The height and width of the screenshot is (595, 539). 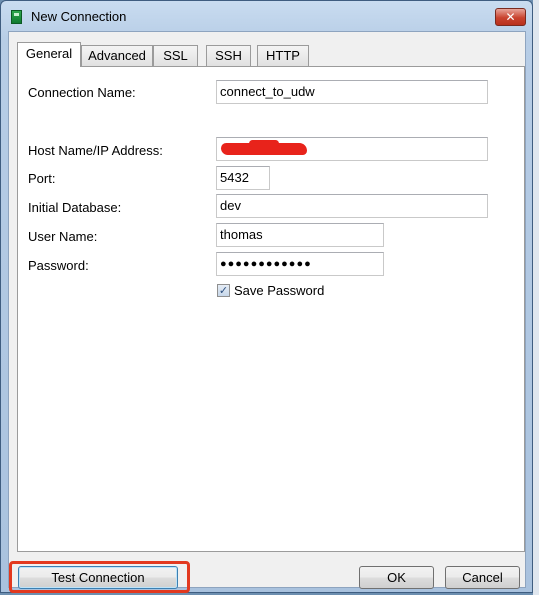 What do you see at coordinates (175, 55) in the screenshot?
I see `tab-ssl: SSL` at bounding box center [175, 55].